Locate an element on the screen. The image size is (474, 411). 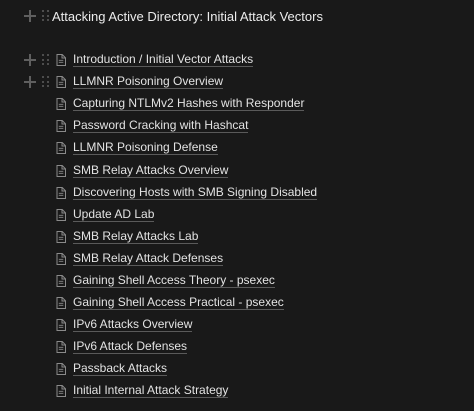
list-item: Password Cracking with Hashcat is located at coordinates (237, 126).